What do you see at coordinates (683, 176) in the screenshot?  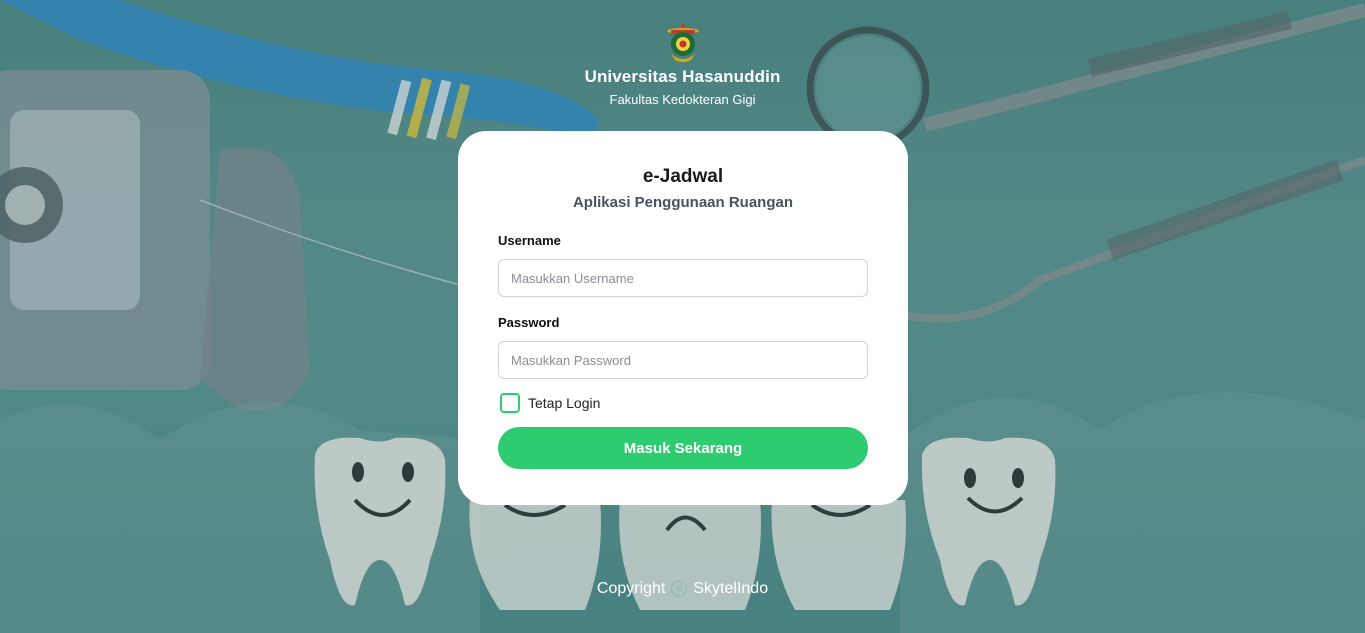 I see `app-title: e-Jadwal` at bounding box center [683, 176].